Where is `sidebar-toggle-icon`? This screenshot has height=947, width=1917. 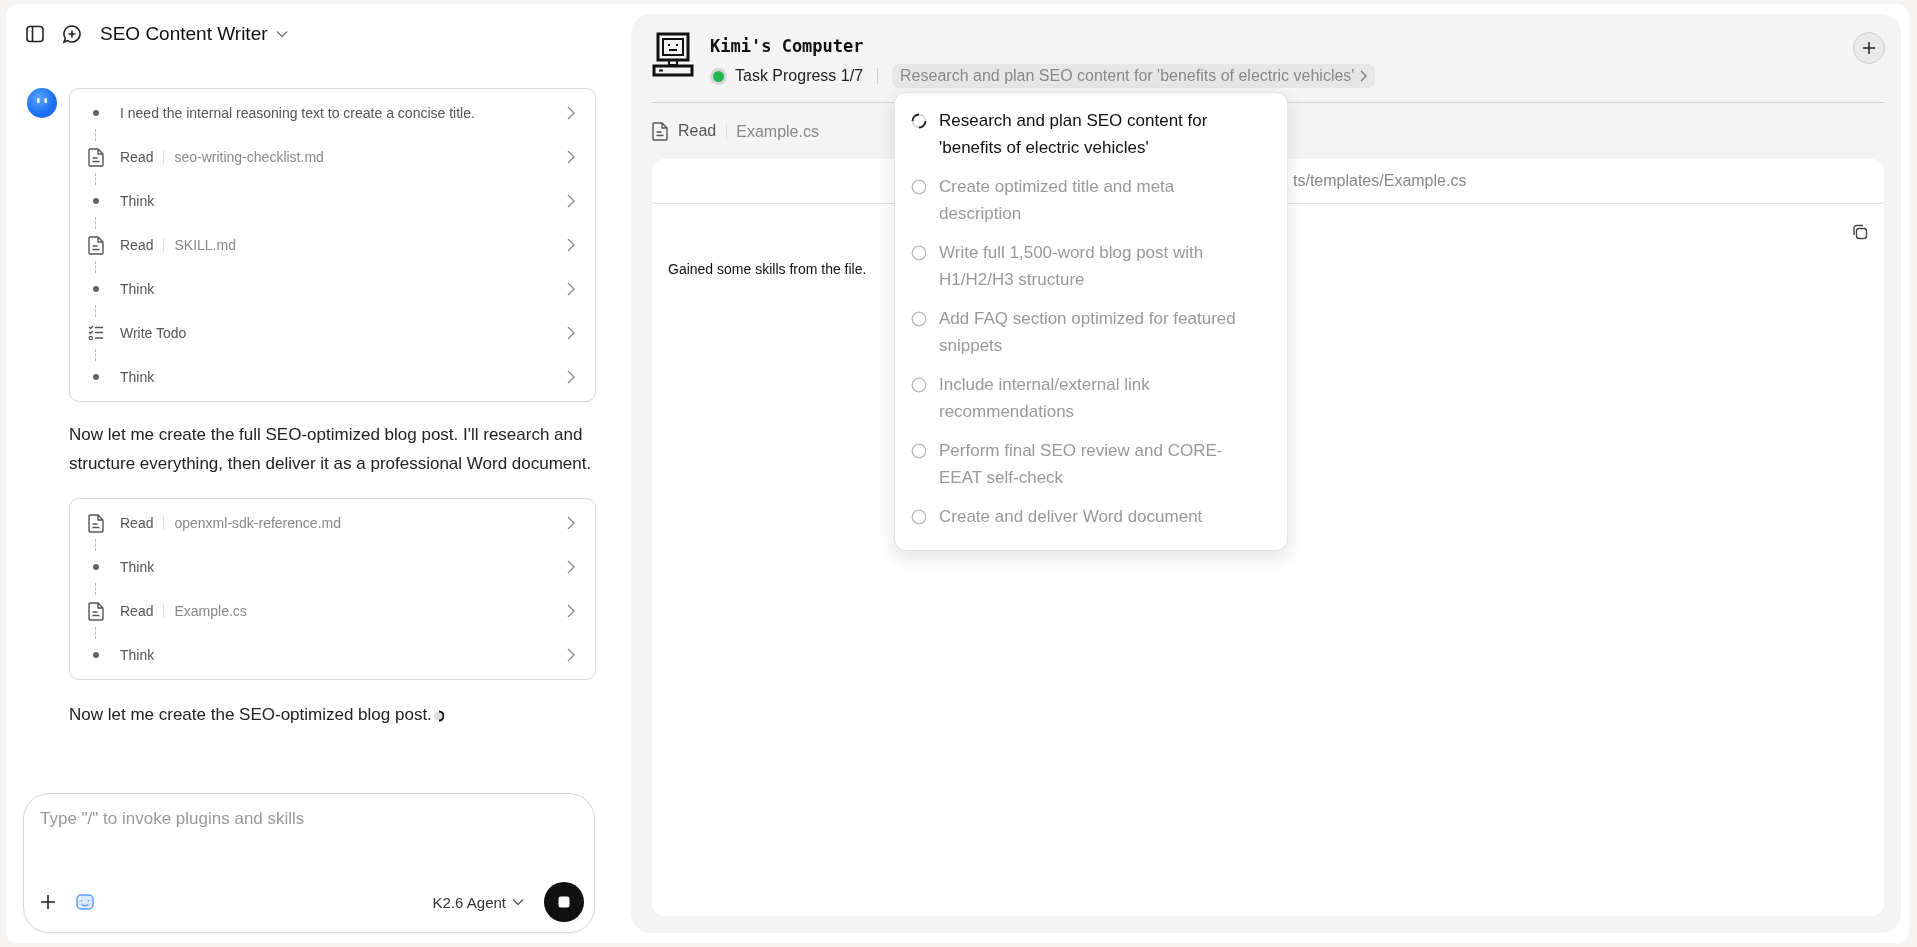
sidebar-toggle-icon is located at coordinates (35, 34).